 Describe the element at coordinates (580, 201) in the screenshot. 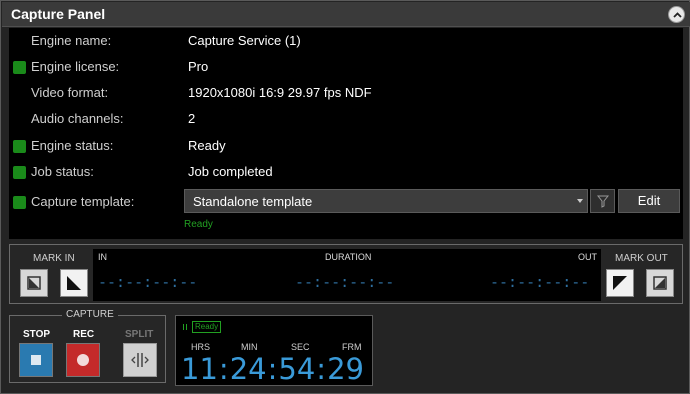

I see `dropdown-arrow-icon` at that location.